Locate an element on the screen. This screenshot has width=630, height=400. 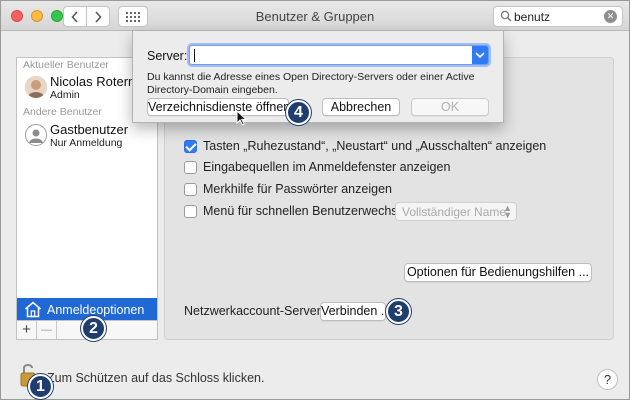
guest-user-name: Gastbenutzer is located at coordinates (89, 129).